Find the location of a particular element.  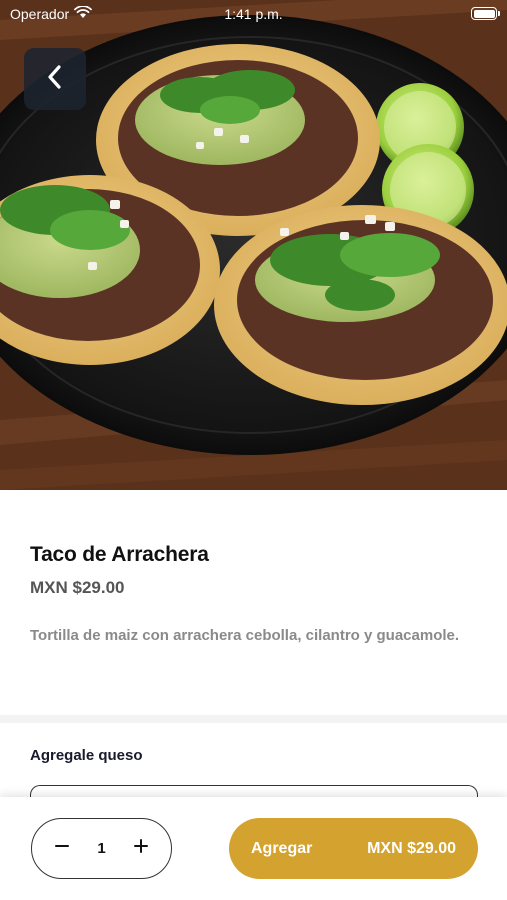

minus-icon is located at coordinates (62, 848).